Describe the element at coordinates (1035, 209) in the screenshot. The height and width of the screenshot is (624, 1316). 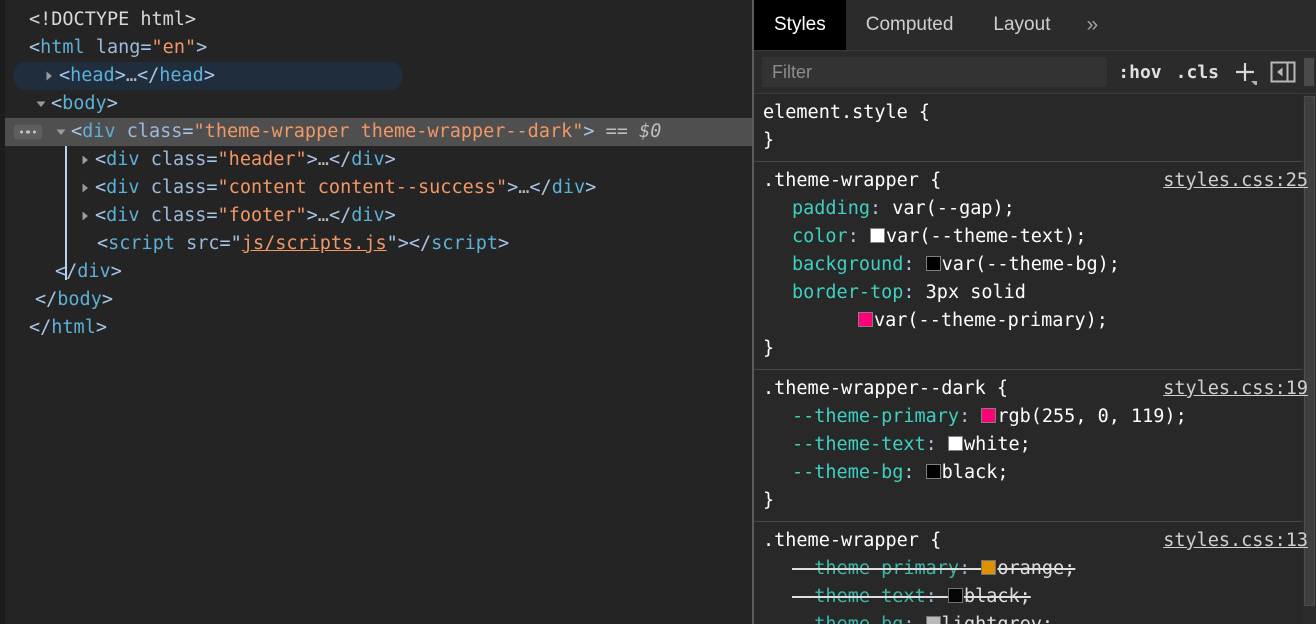
I see `declaration-padding: padding: var(--gap);` at that location.